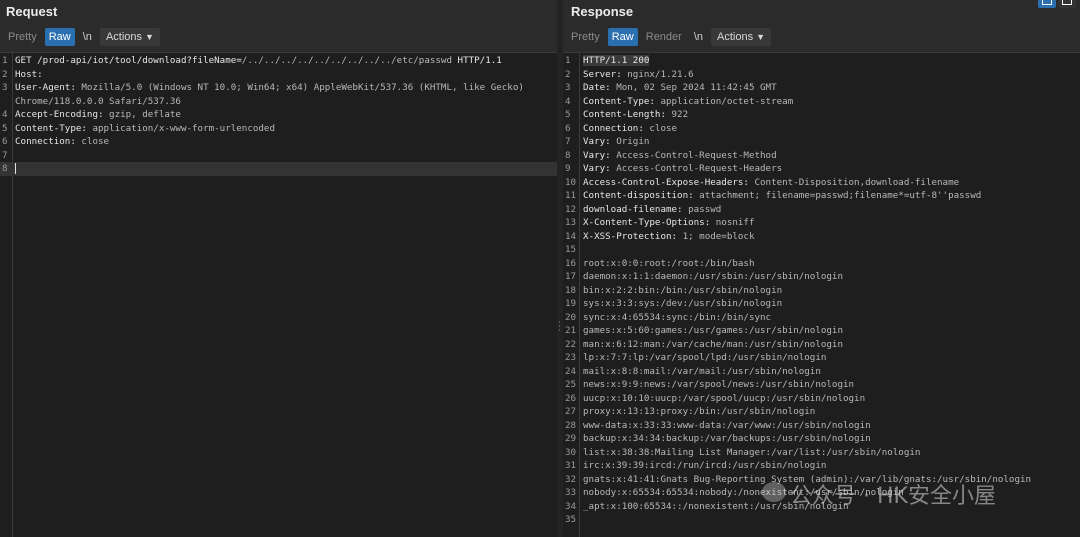  What do you see at coordinates (1067, 4) in the screenshot?
I see `stack-layout-icon` at bounding box center [1067, 4].